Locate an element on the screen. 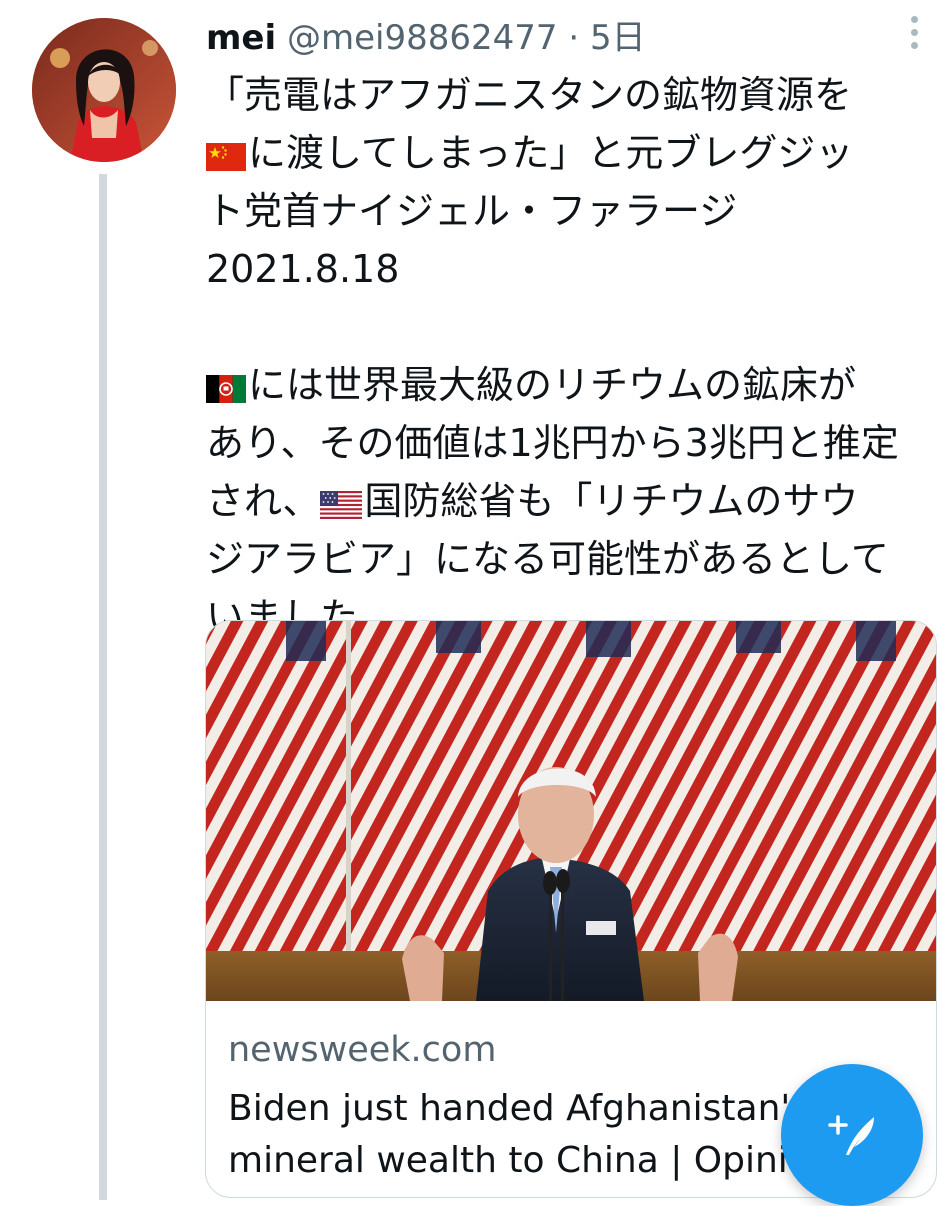  avatar is located at coordinates (104, 90).